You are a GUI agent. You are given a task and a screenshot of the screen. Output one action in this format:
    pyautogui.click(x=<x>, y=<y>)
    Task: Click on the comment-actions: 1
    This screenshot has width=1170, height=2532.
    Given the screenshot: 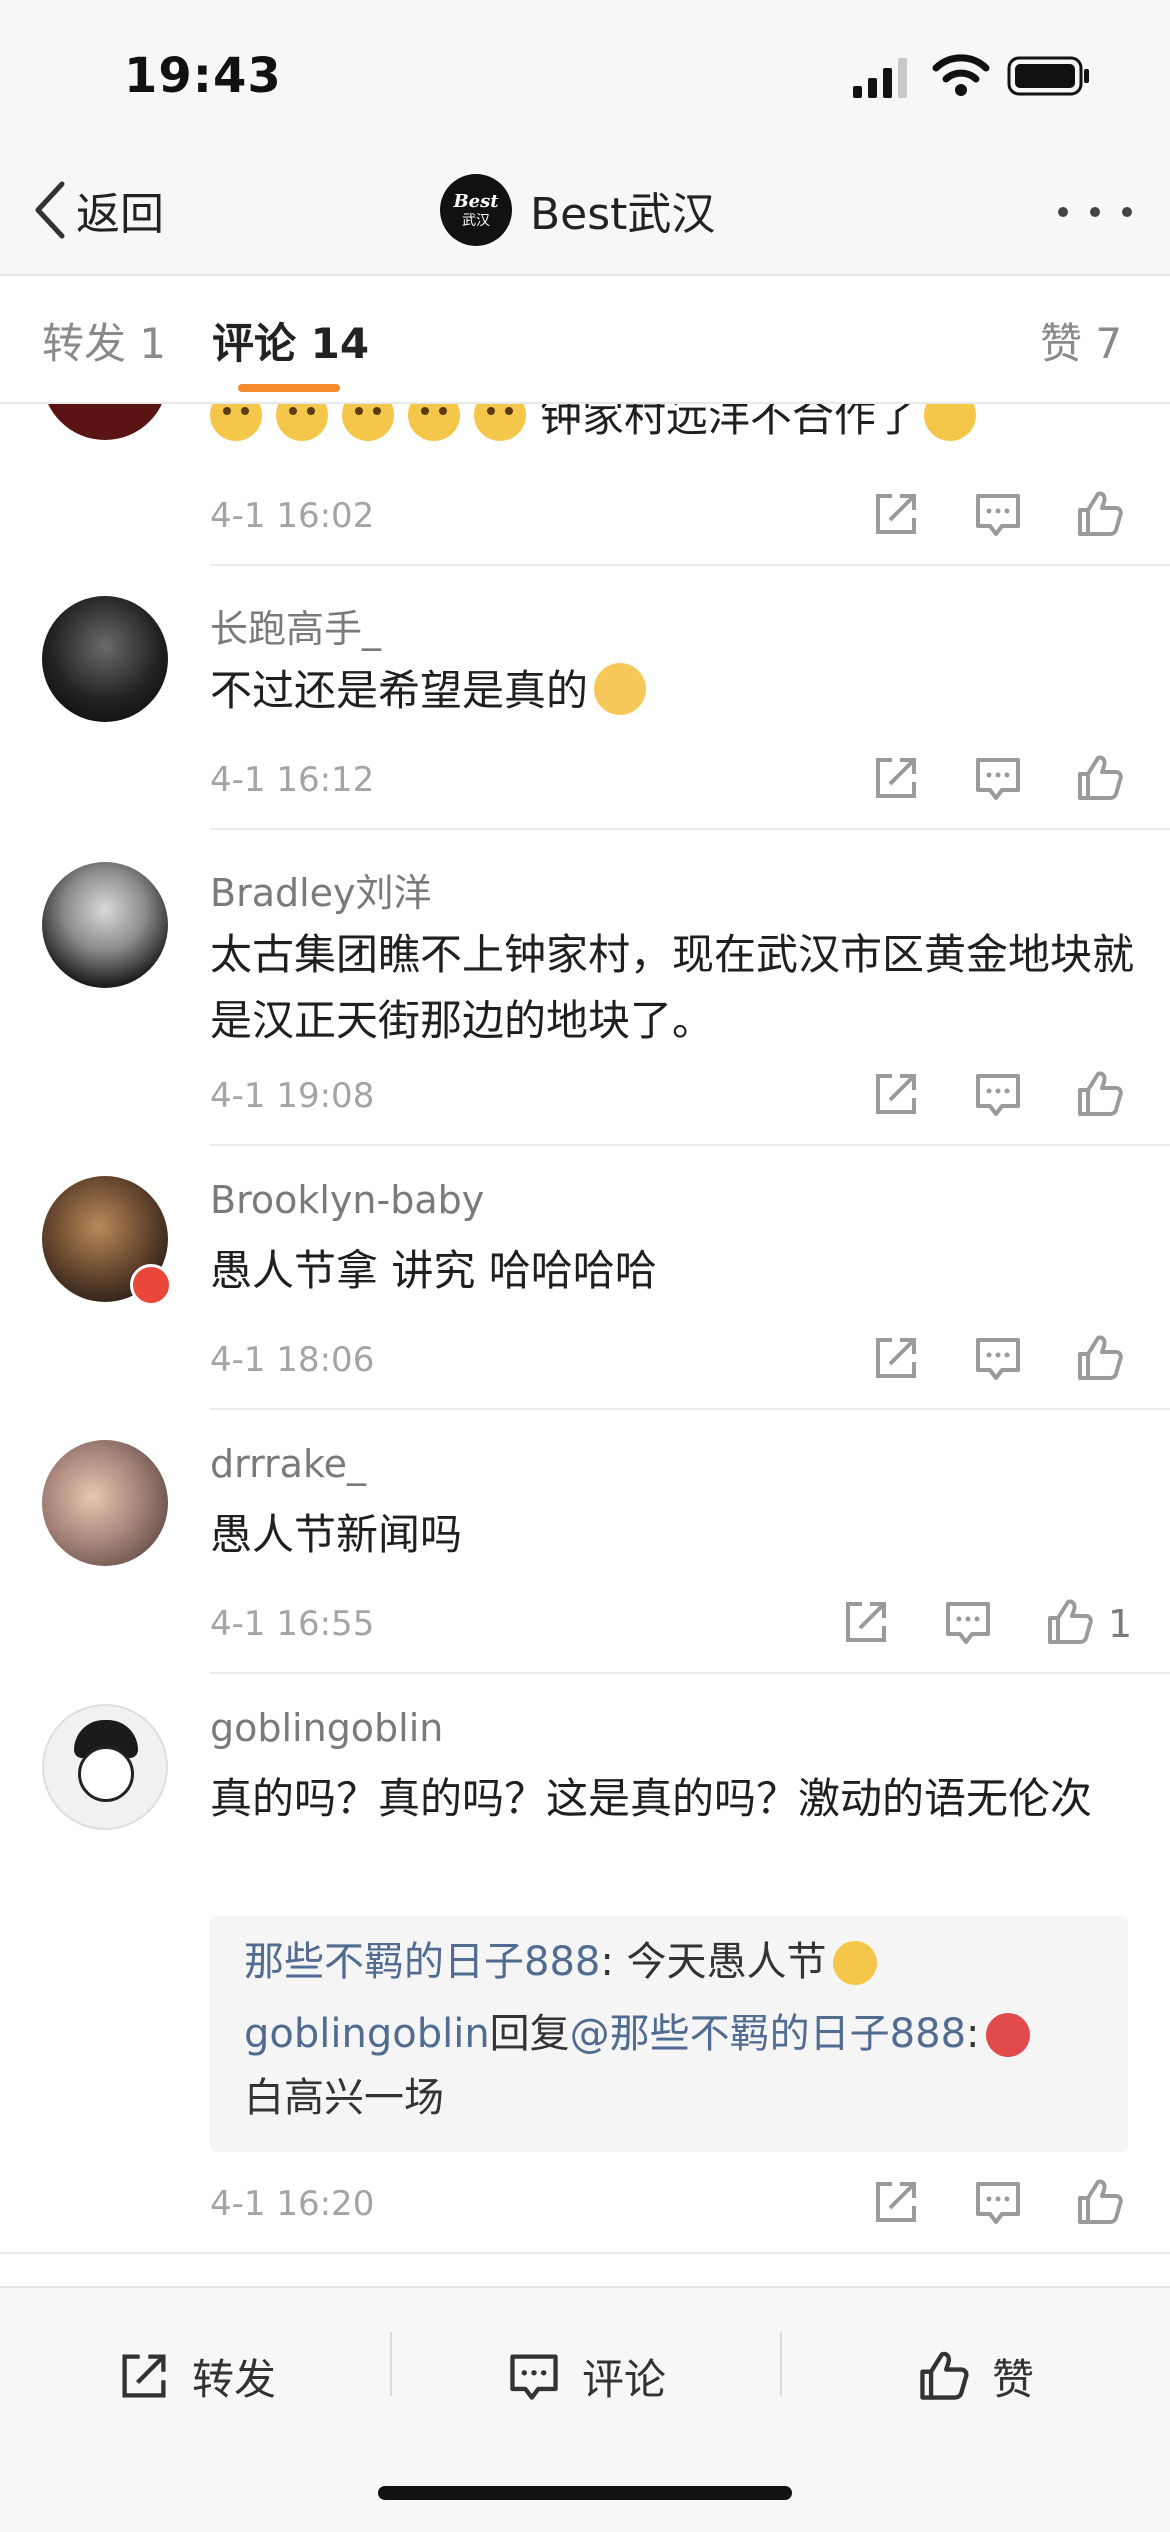 What is the action you would take?
    pyautogui.click(x=1008, y=1624)
    